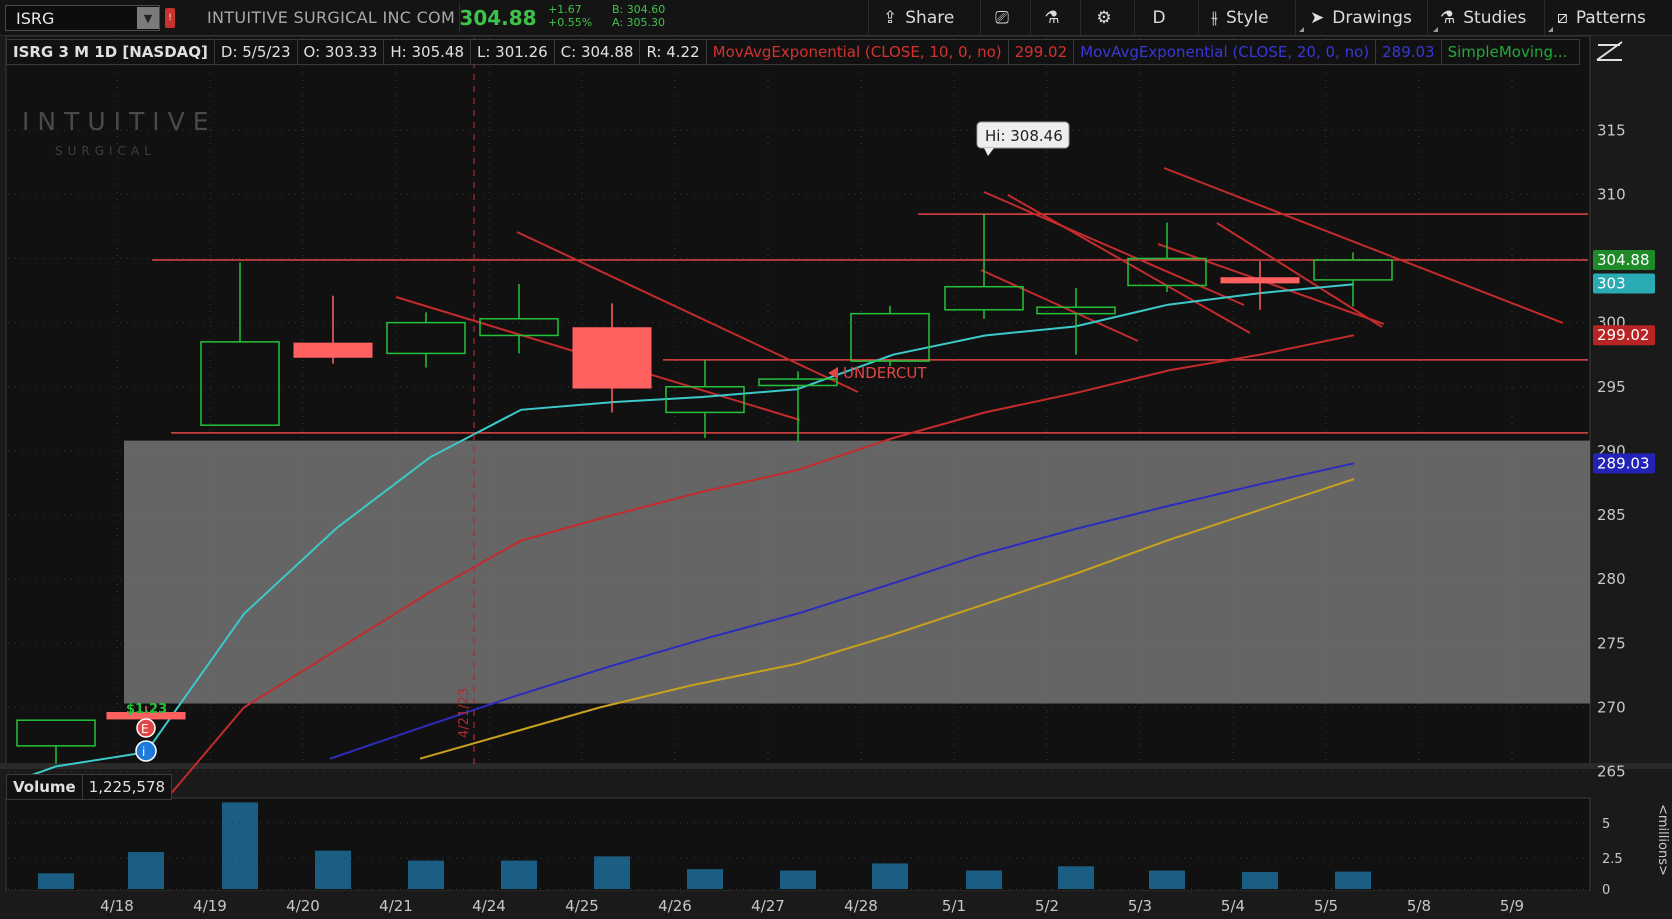 Image resolution: width=1672 pixels, height=919 pixels. What do you see at coordinates (464, 713) in the screenshot?
I see `date-marker-label: 4/21/23` at bounding box center [464, 713].